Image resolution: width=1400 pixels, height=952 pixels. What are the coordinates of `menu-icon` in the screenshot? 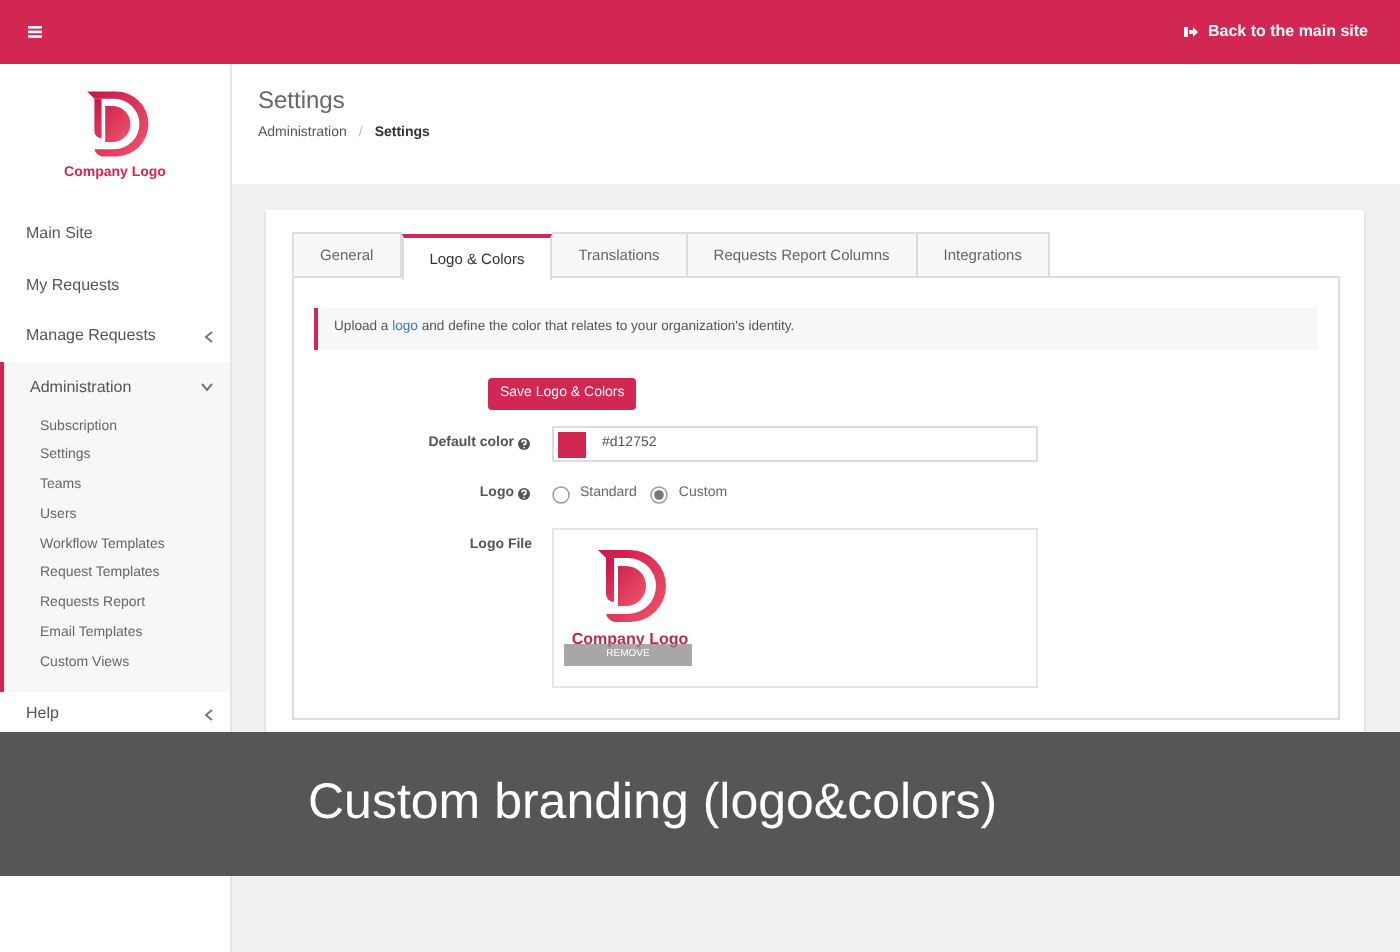 It's located at (35, 32).